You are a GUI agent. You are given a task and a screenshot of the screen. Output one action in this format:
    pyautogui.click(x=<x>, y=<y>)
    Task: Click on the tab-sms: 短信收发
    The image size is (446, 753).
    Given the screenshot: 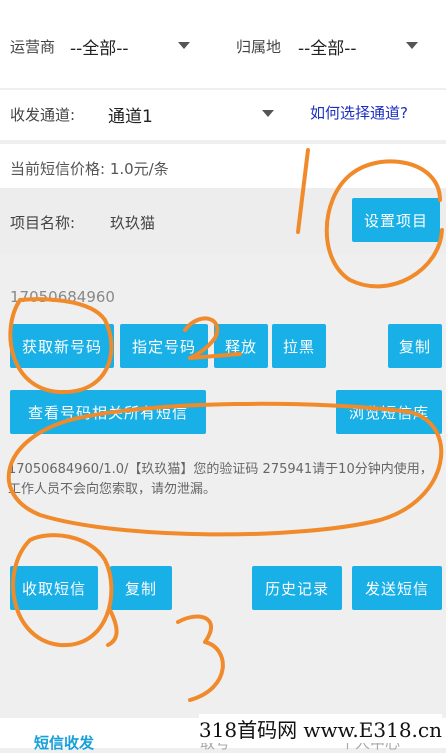 What is the action you would take?
    pyautogui.click(x=64, y=742)
    